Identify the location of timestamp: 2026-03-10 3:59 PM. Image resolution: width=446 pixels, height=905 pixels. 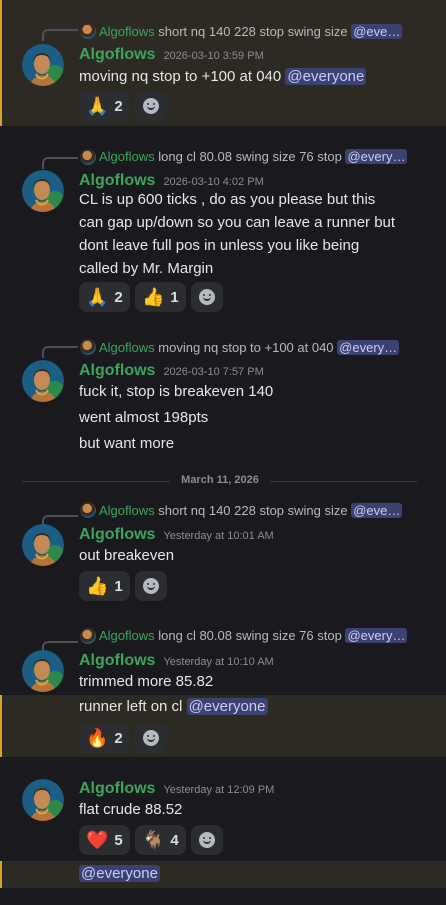
(213, 56).